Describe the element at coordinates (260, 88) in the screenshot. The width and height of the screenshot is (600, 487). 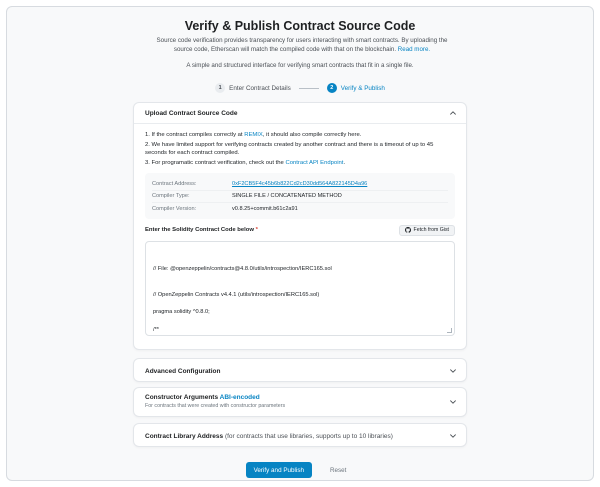
I see `step-label: Enter Contract Details` at that location.